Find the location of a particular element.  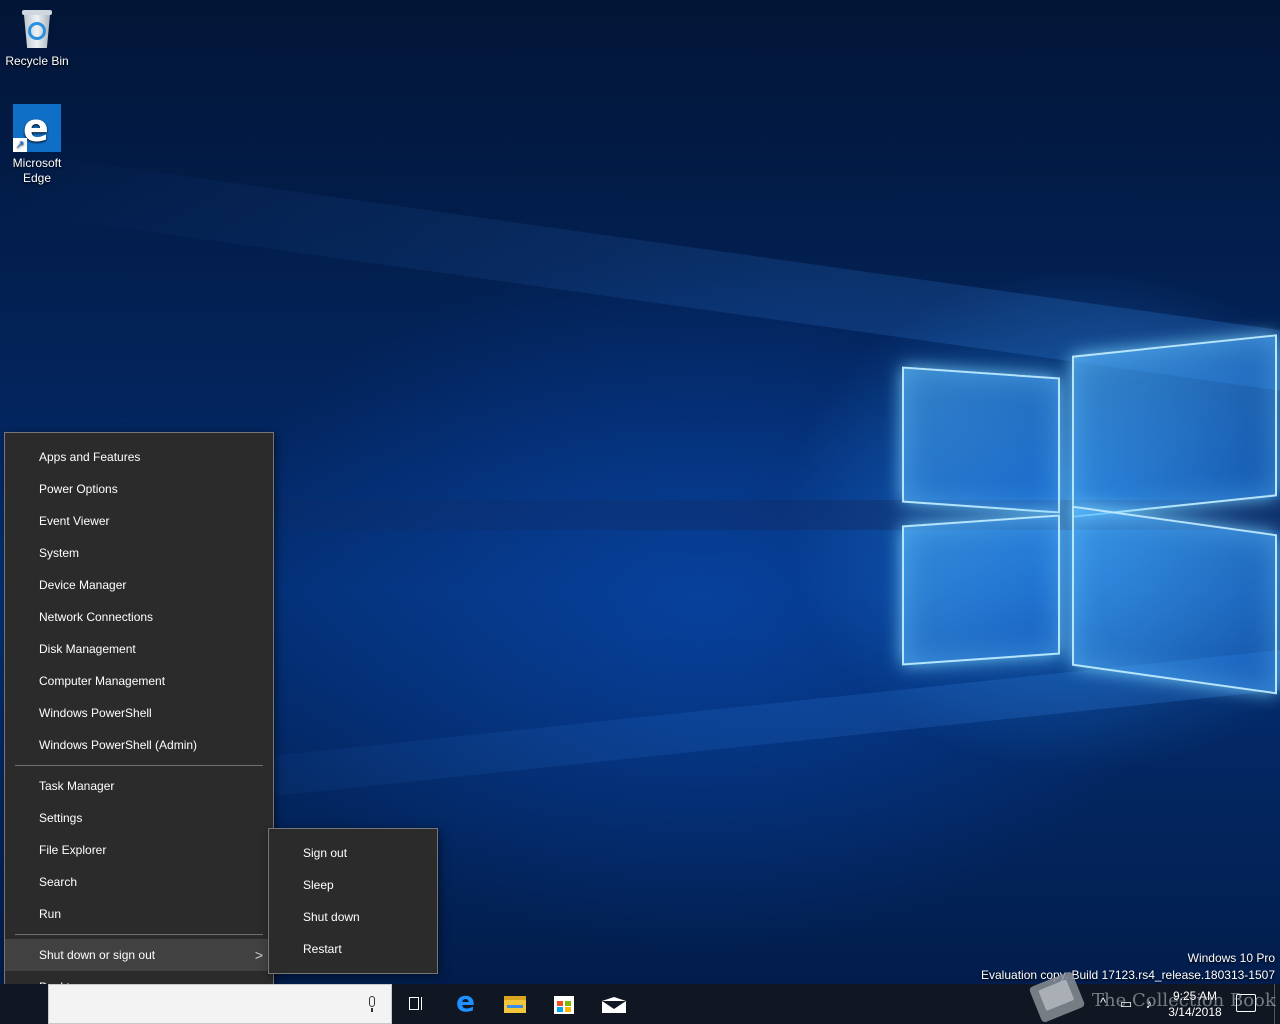

submenu-item-sleep: Sleep is located at coordinates (353, 885).